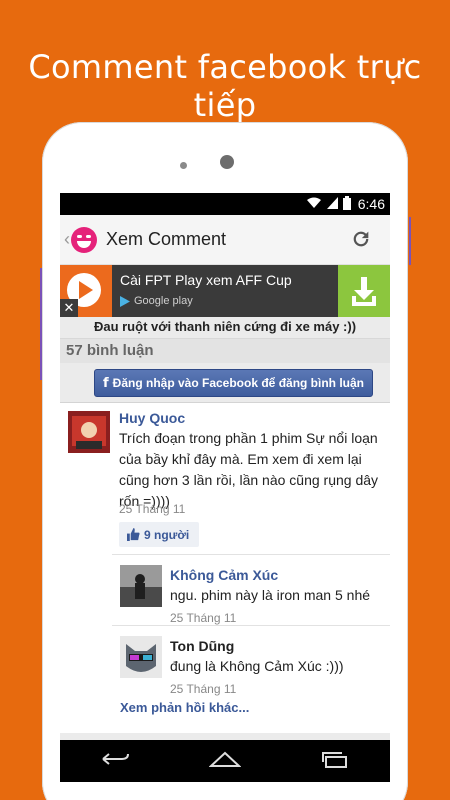 Image resolution: width=450 pixels, height=800 pixels. Describe the element at coordinates (346, 204) in the screenshot. I see `battery-icon` at that location.